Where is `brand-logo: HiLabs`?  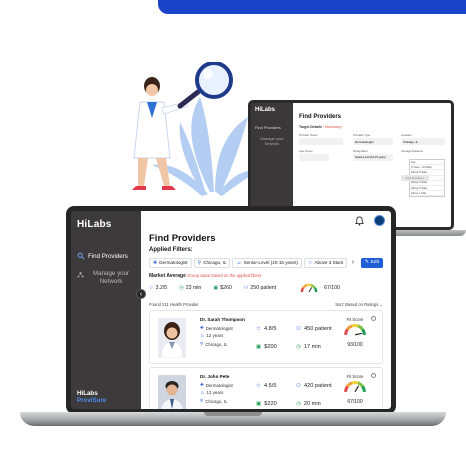 brand-logo: HiLabs is located at coordinates (94, 224).